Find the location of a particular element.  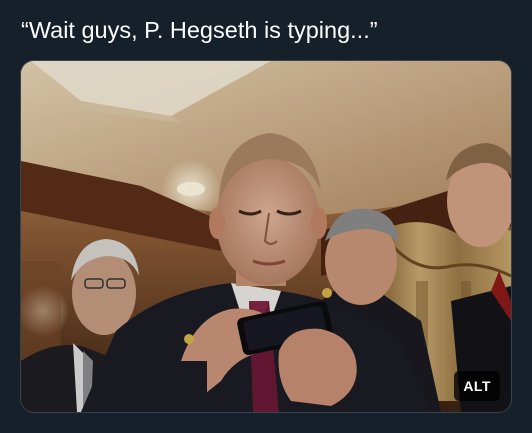

alt-text-badge: ALT is located at coordinates (477, 386).